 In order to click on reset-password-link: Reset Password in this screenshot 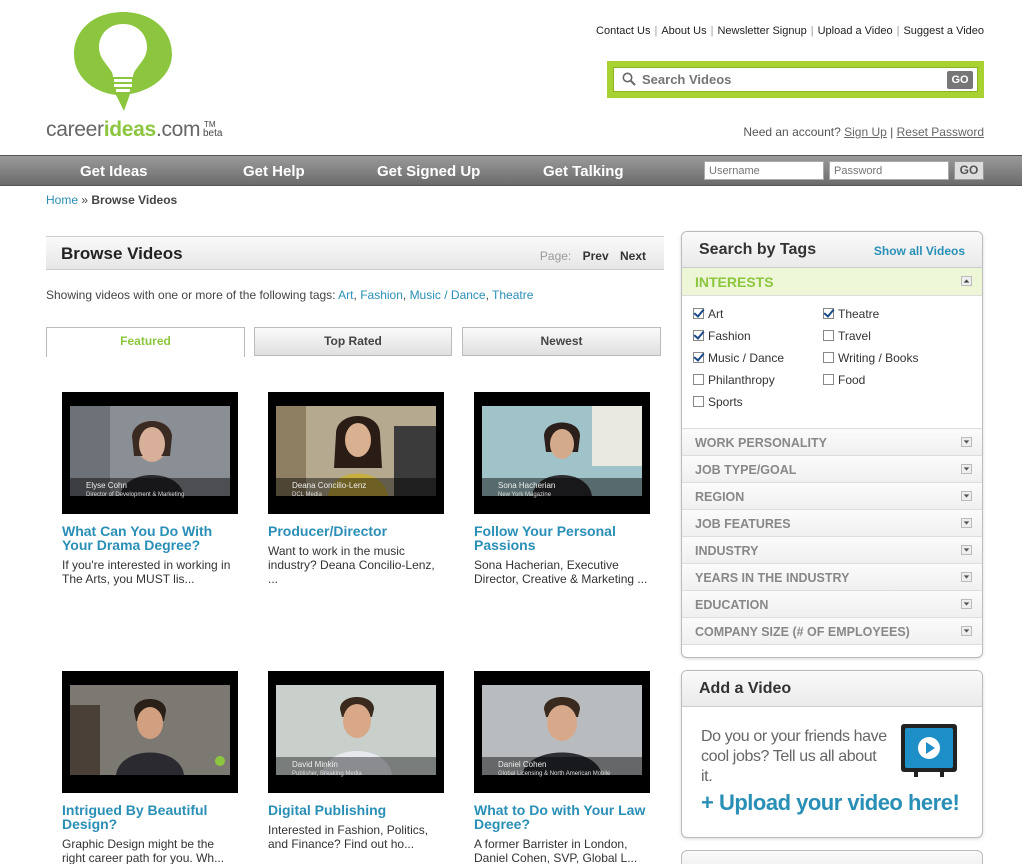, I will do `click(940, 132)`.